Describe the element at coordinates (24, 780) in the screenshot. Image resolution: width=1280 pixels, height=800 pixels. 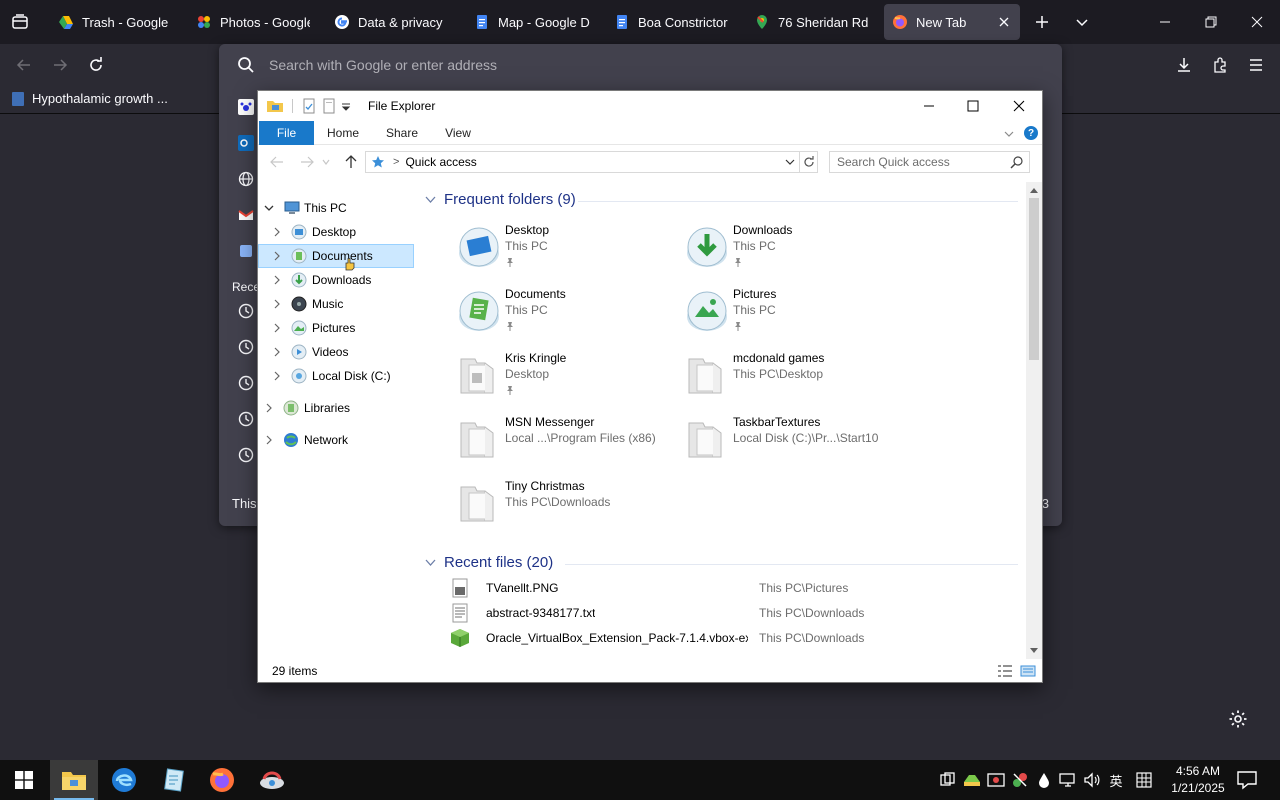
I see `start-button` at that location.